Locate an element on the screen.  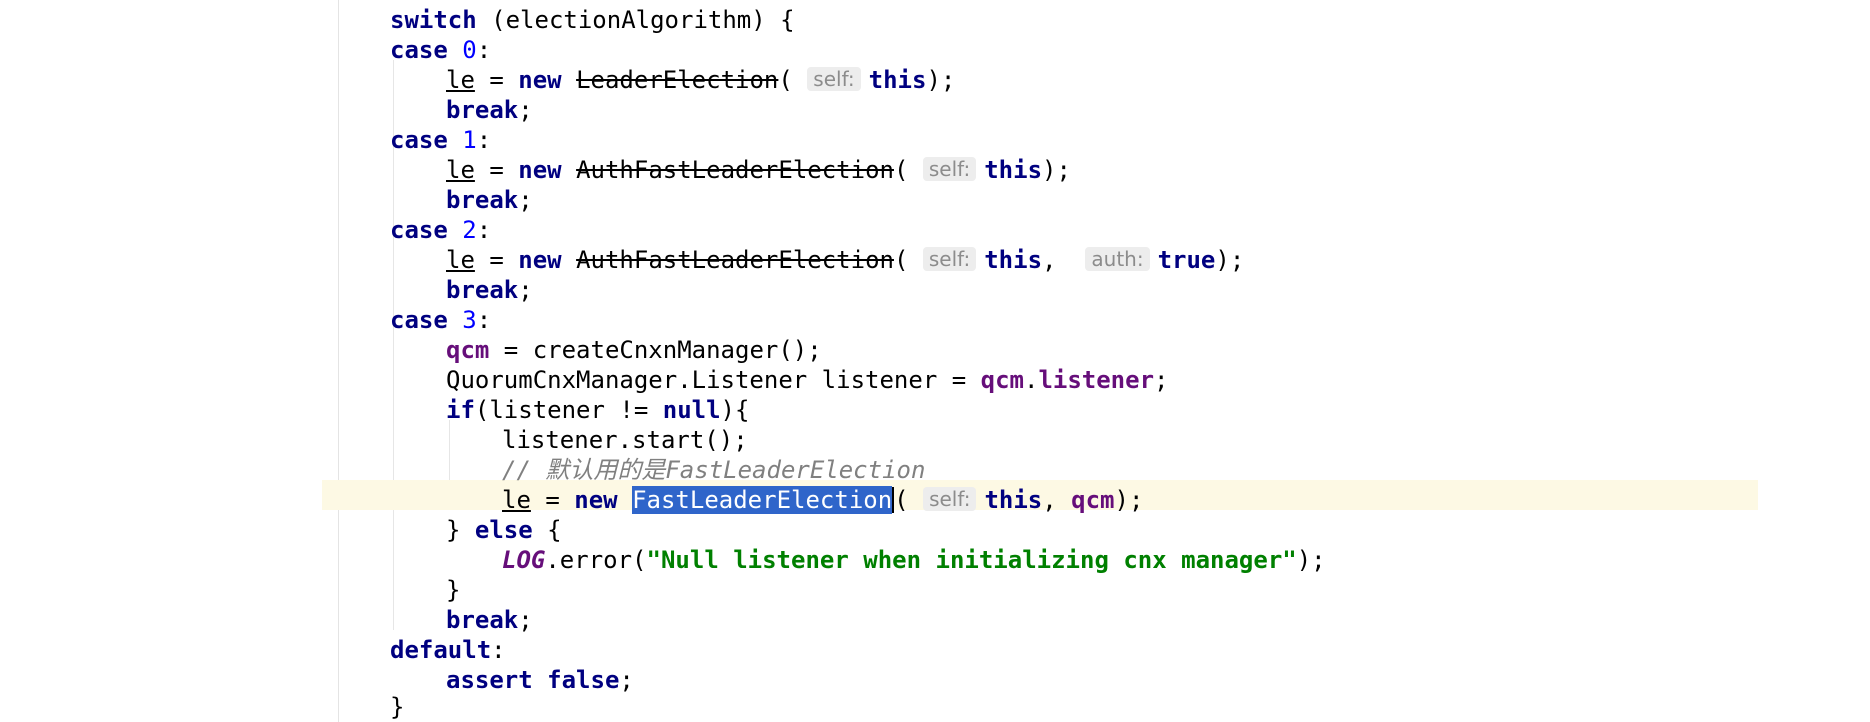
code-line: case 3: is located at coordinates (440, 320).